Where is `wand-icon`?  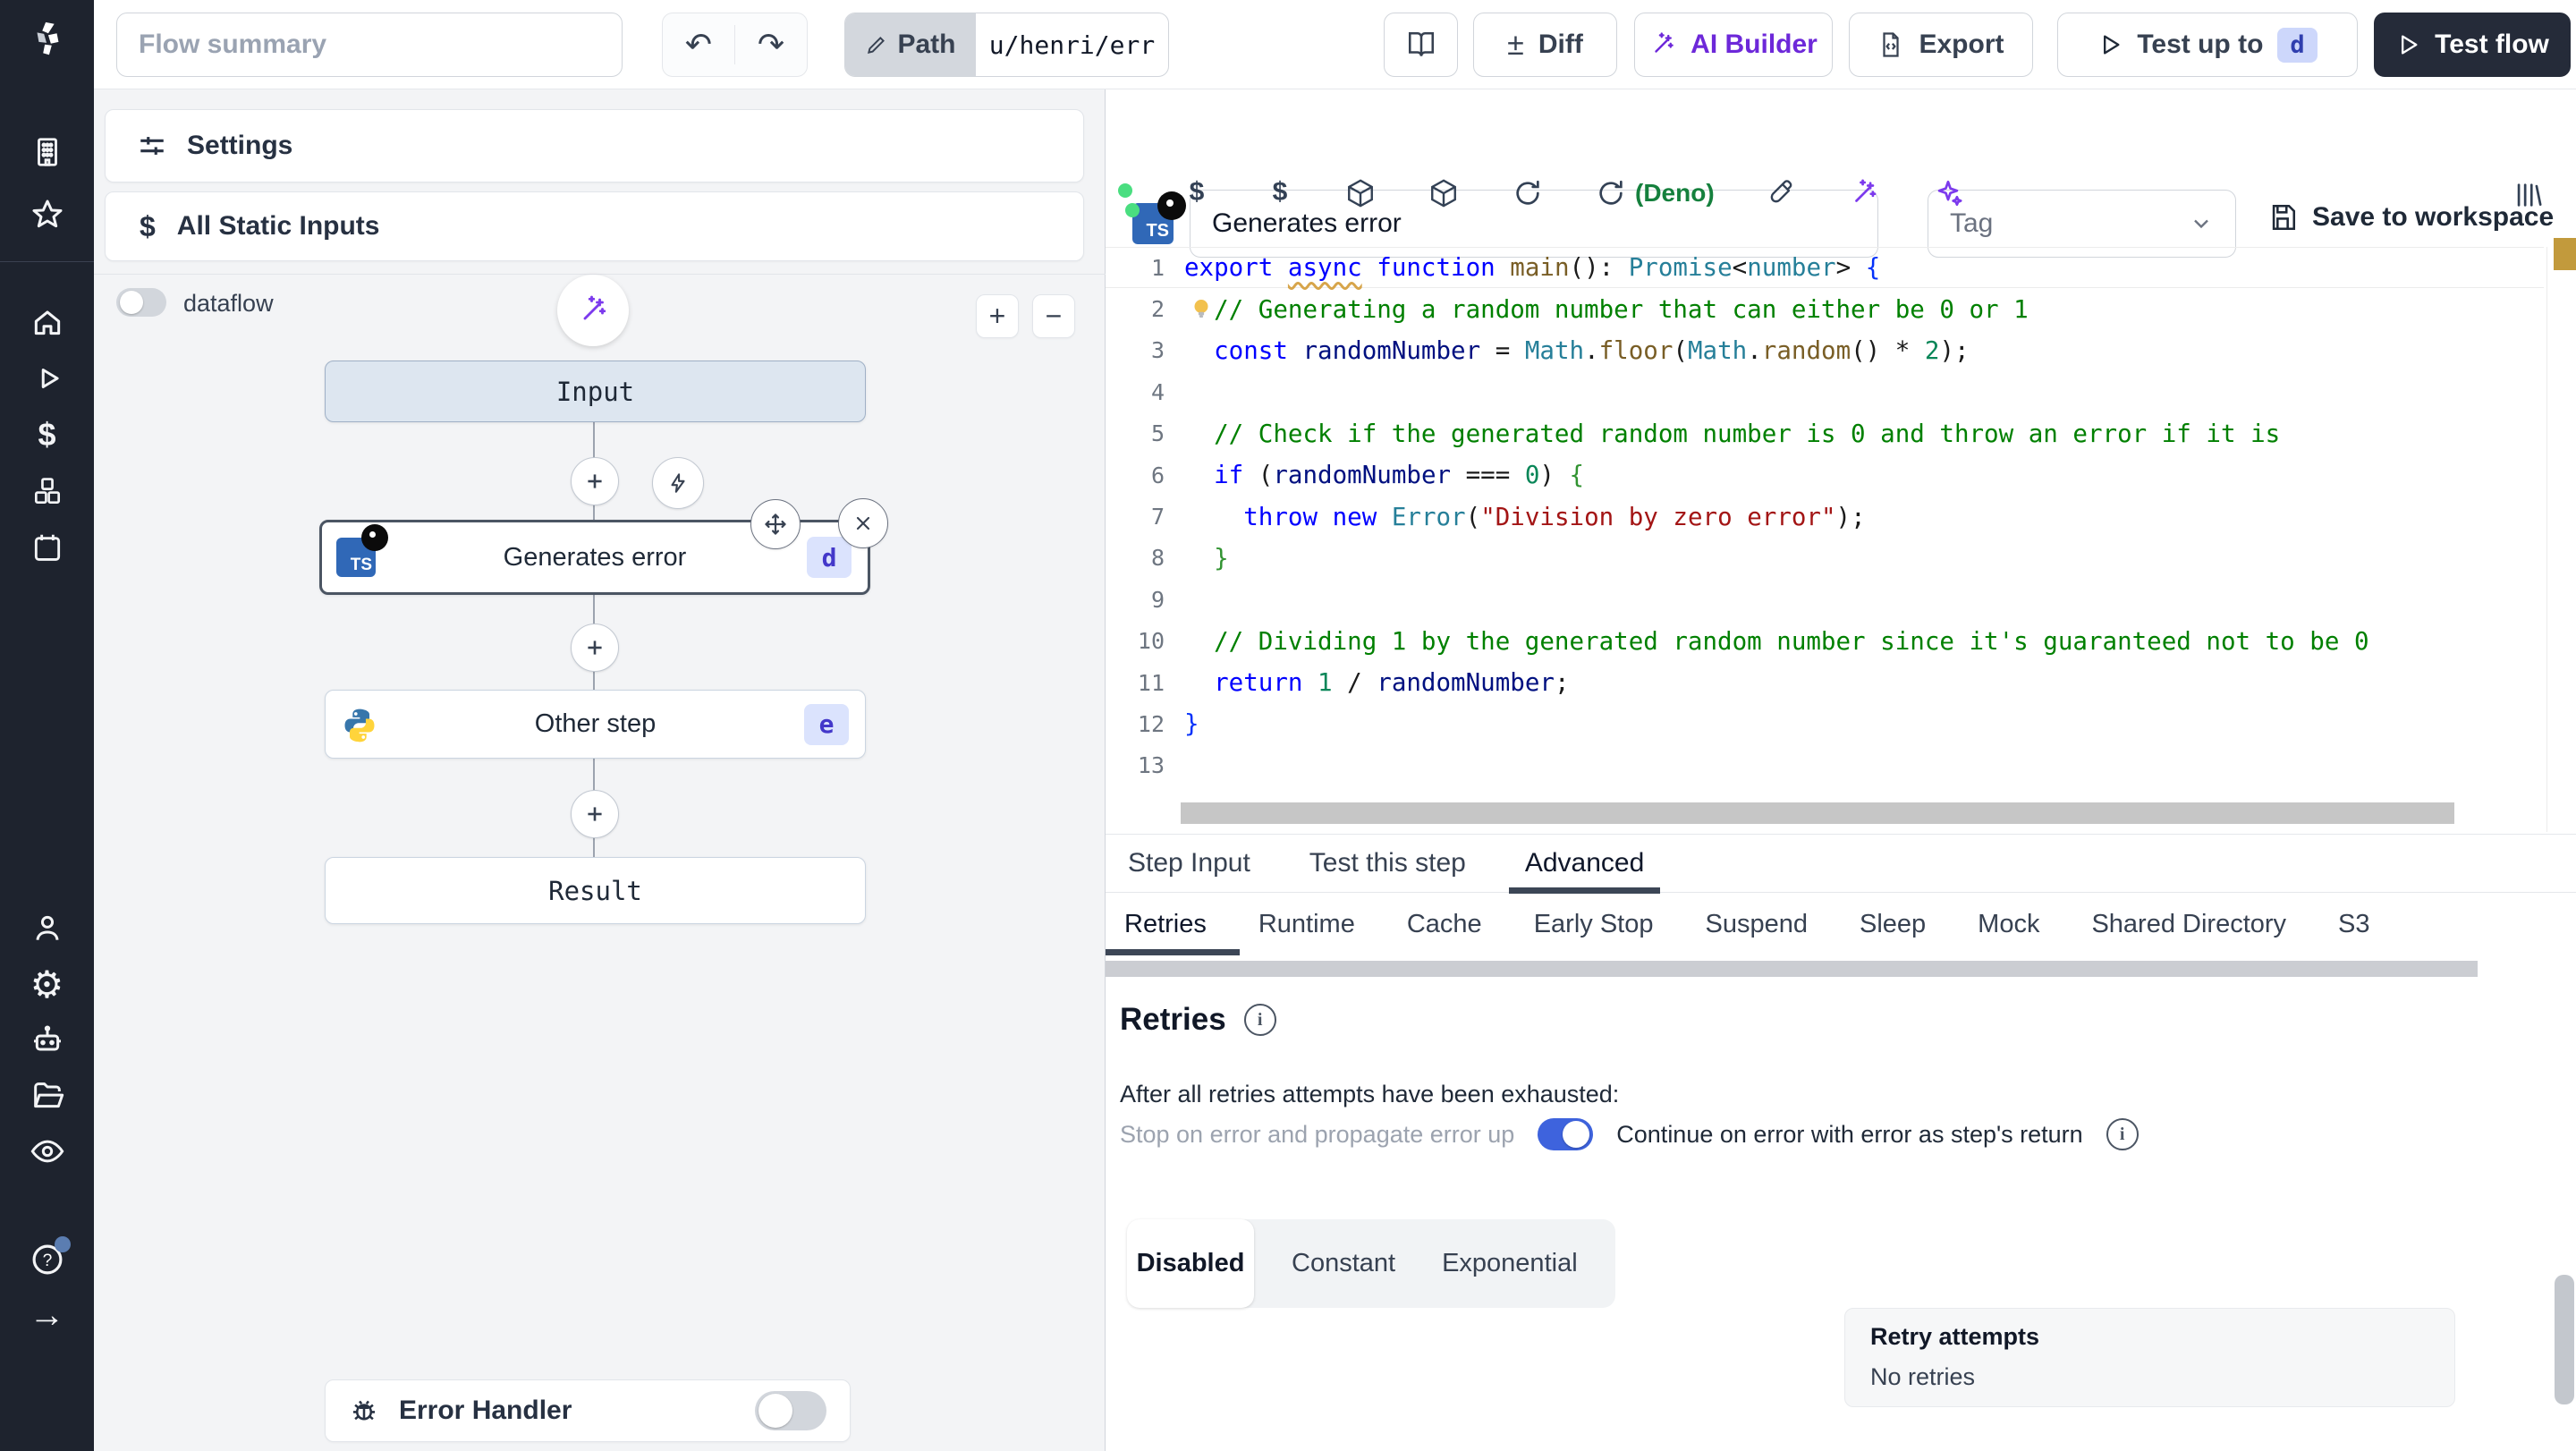
wand-icon is located at coordinates (1664, 42).